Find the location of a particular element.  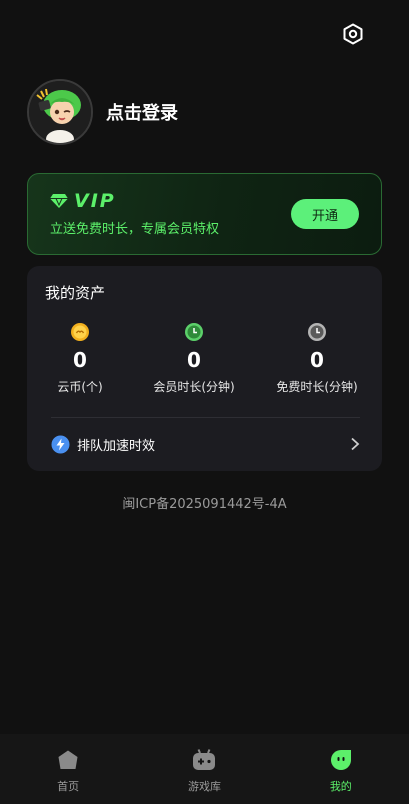

tab-label: 首页 is located at coordinates (68, 786).